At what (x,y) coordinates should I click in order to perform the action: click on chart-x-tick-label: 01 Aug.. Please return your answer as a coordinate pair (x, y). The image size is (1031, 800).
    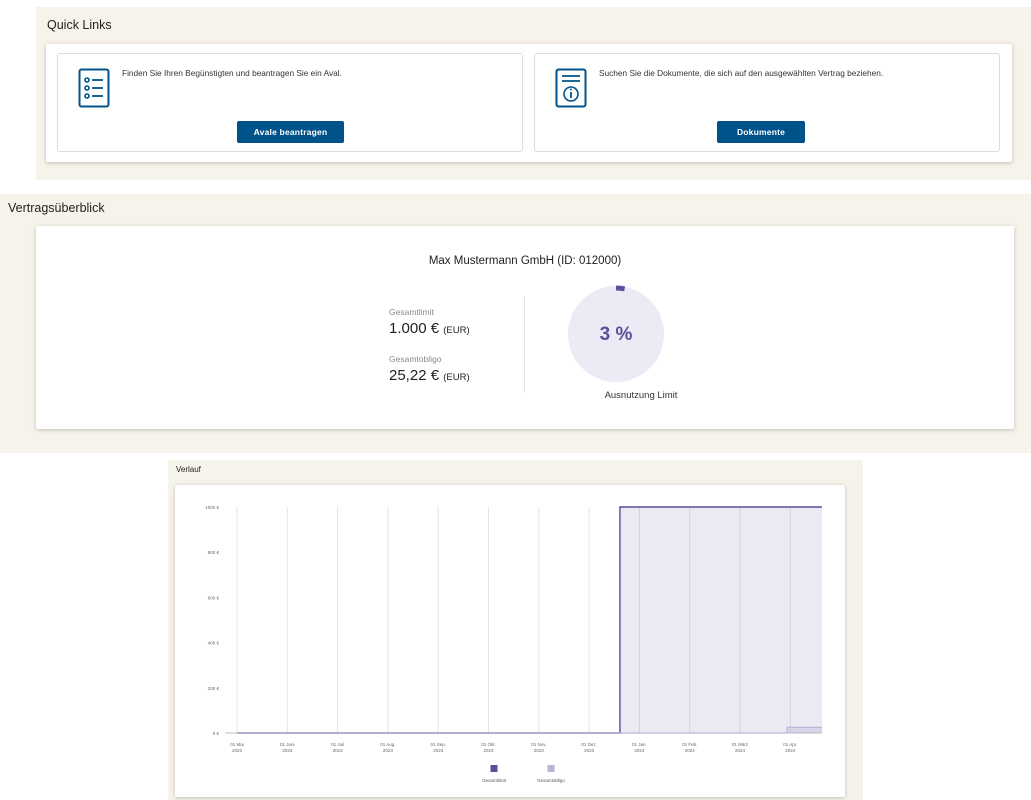
    Looking at the image, I should click on (387, 744).